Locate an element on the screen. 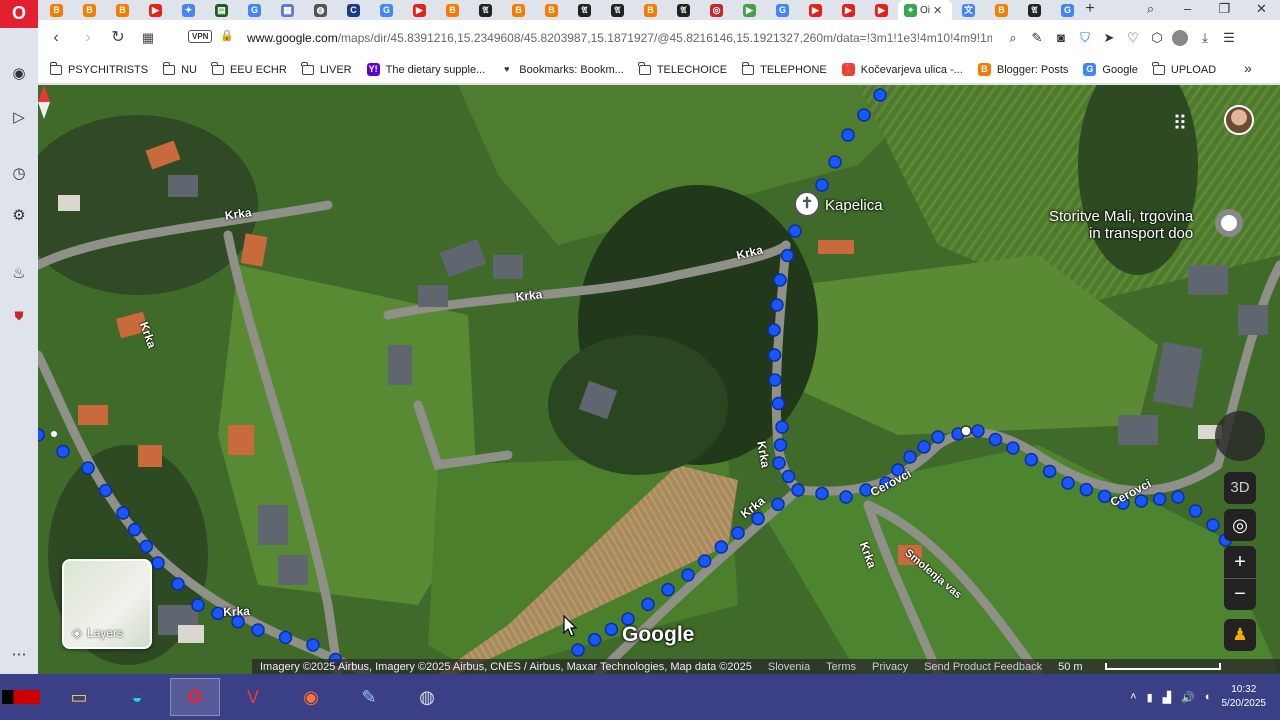 The width and height of the screenshot is (1280, 720). close-tab-icon: ✕ is located at coordinates (937, 10).